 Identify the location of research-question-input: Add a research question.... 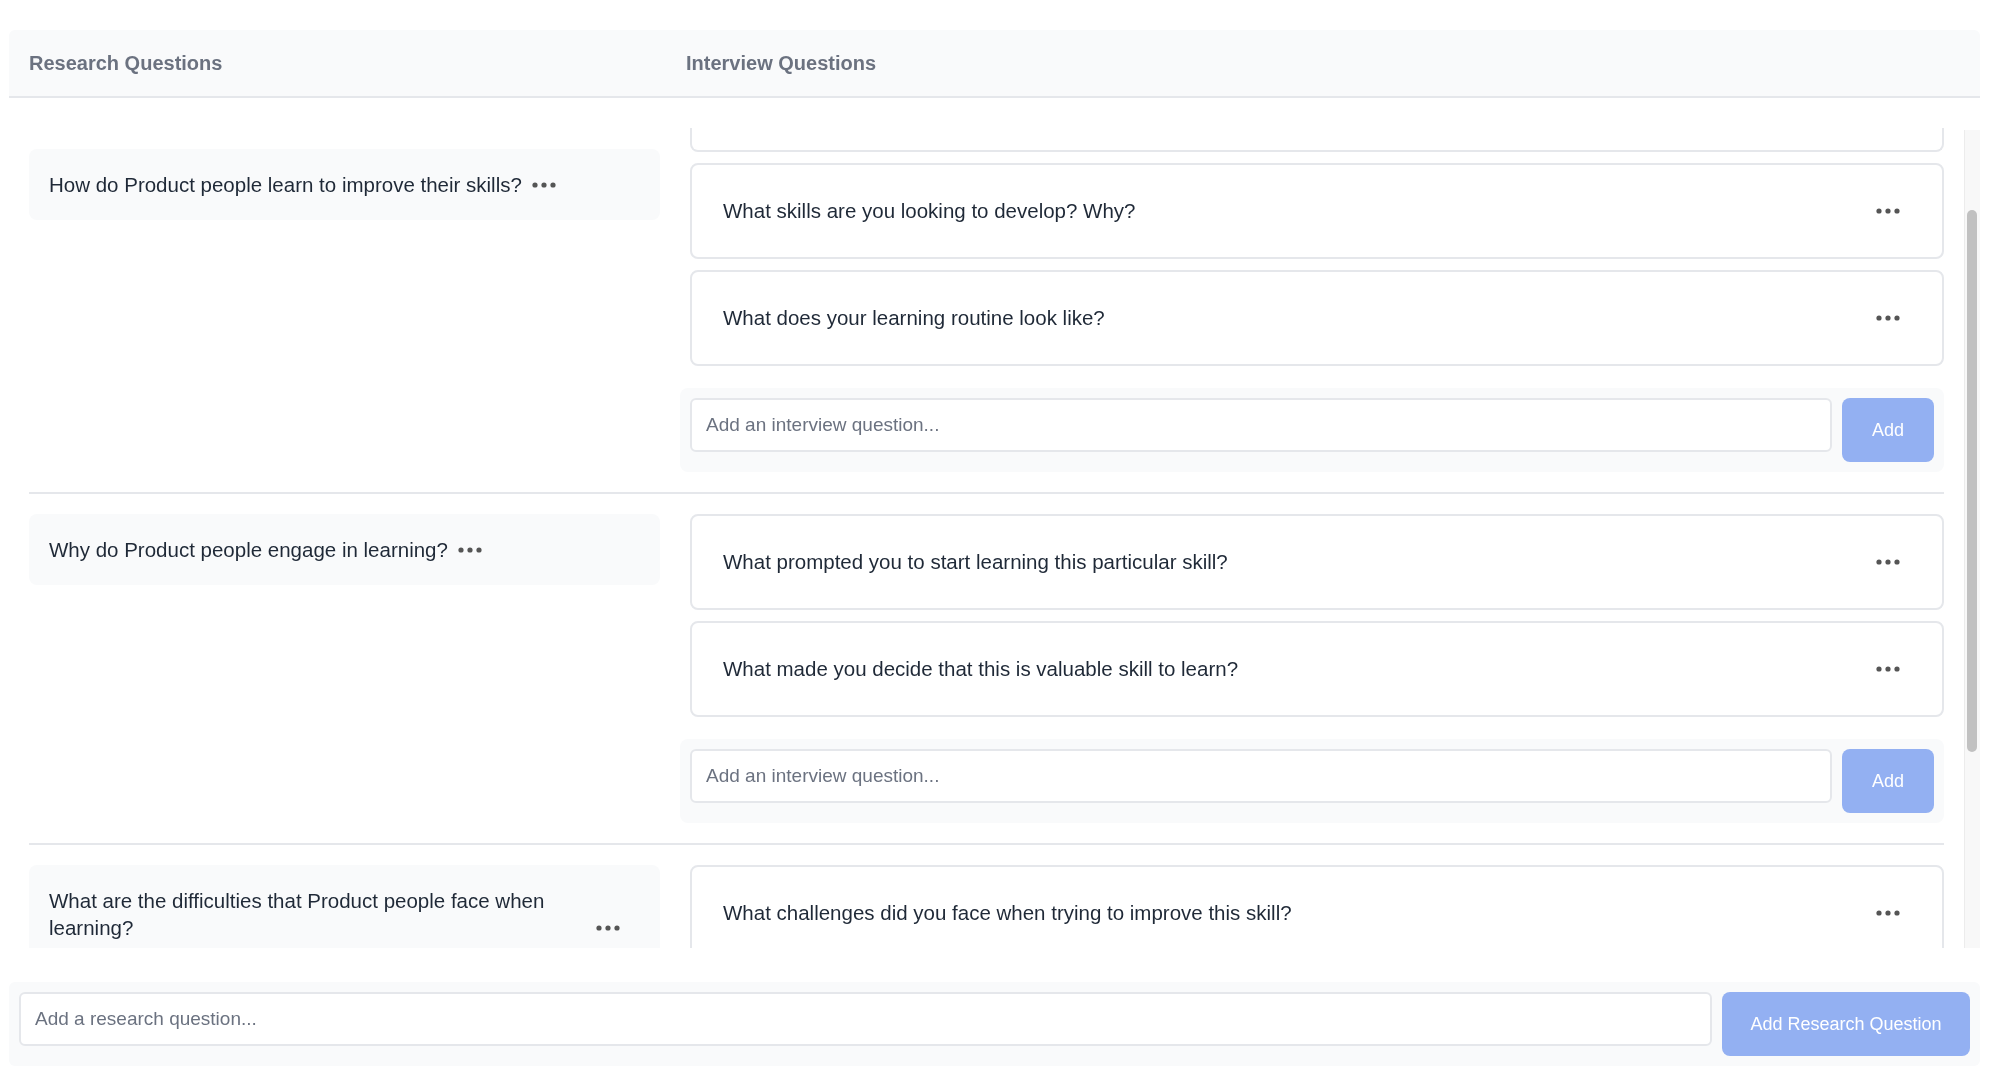
(865, 1019).